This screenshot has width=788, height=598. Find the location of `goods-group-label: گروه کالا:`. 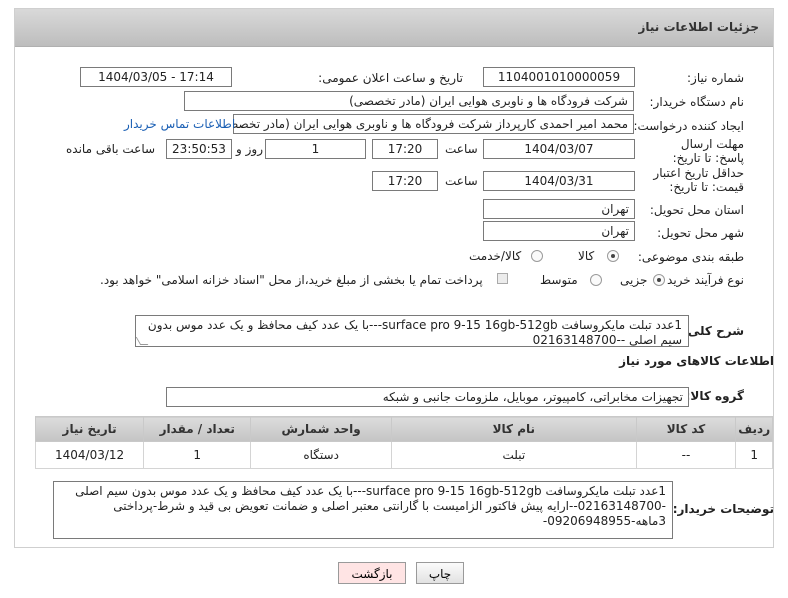

goods-group-label: گروه کالا: is located at coordinates (714, 396).